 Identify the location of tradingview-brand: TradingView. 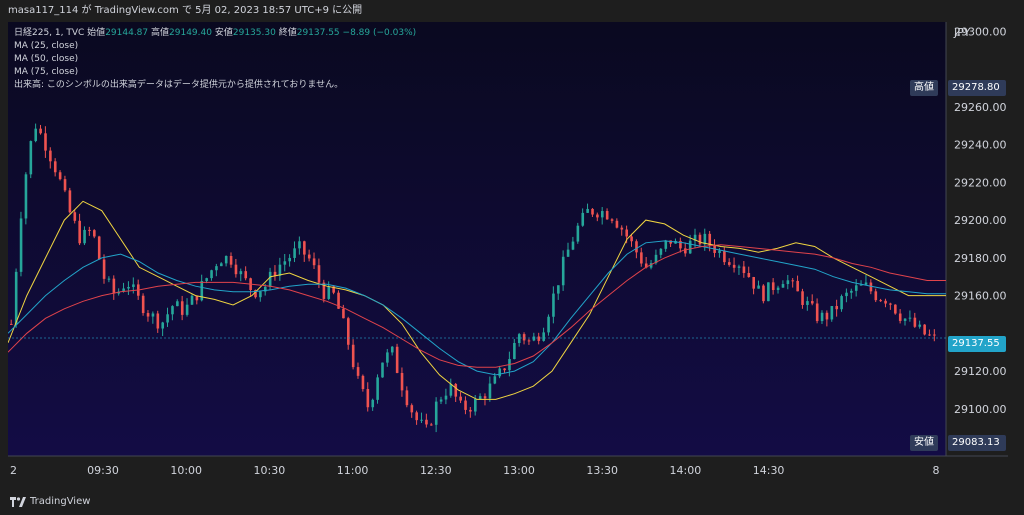
(50, 501).